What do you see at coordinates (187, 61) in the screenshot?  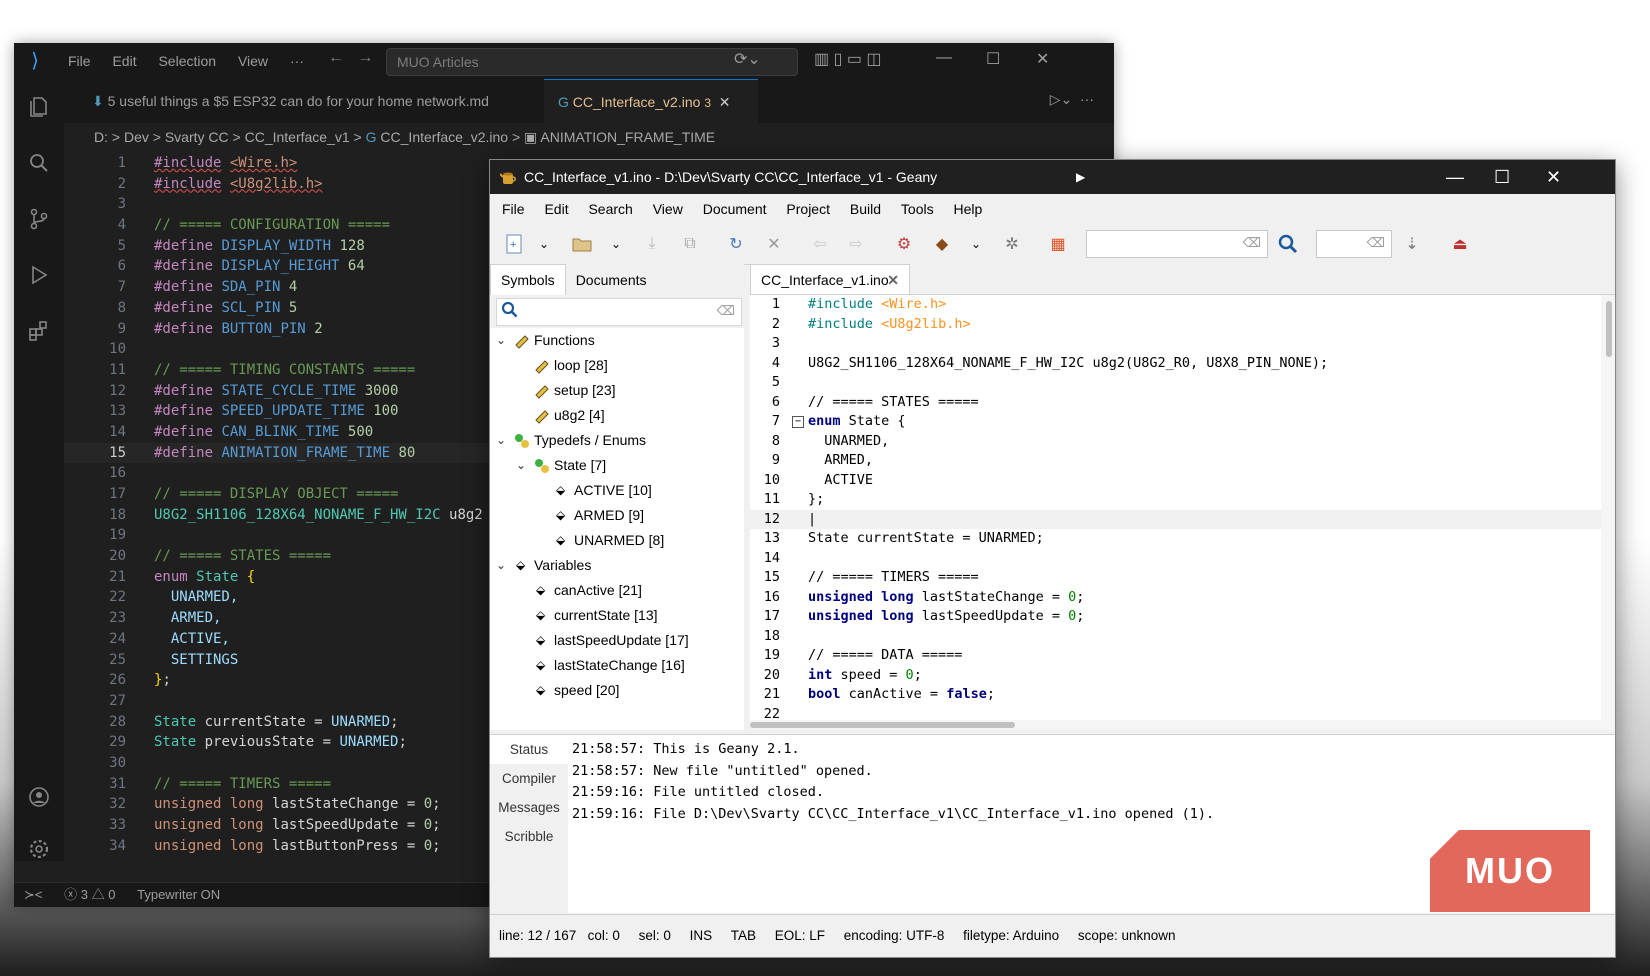 I see `menu-selection: Selection` at bounding box center [187, 61].